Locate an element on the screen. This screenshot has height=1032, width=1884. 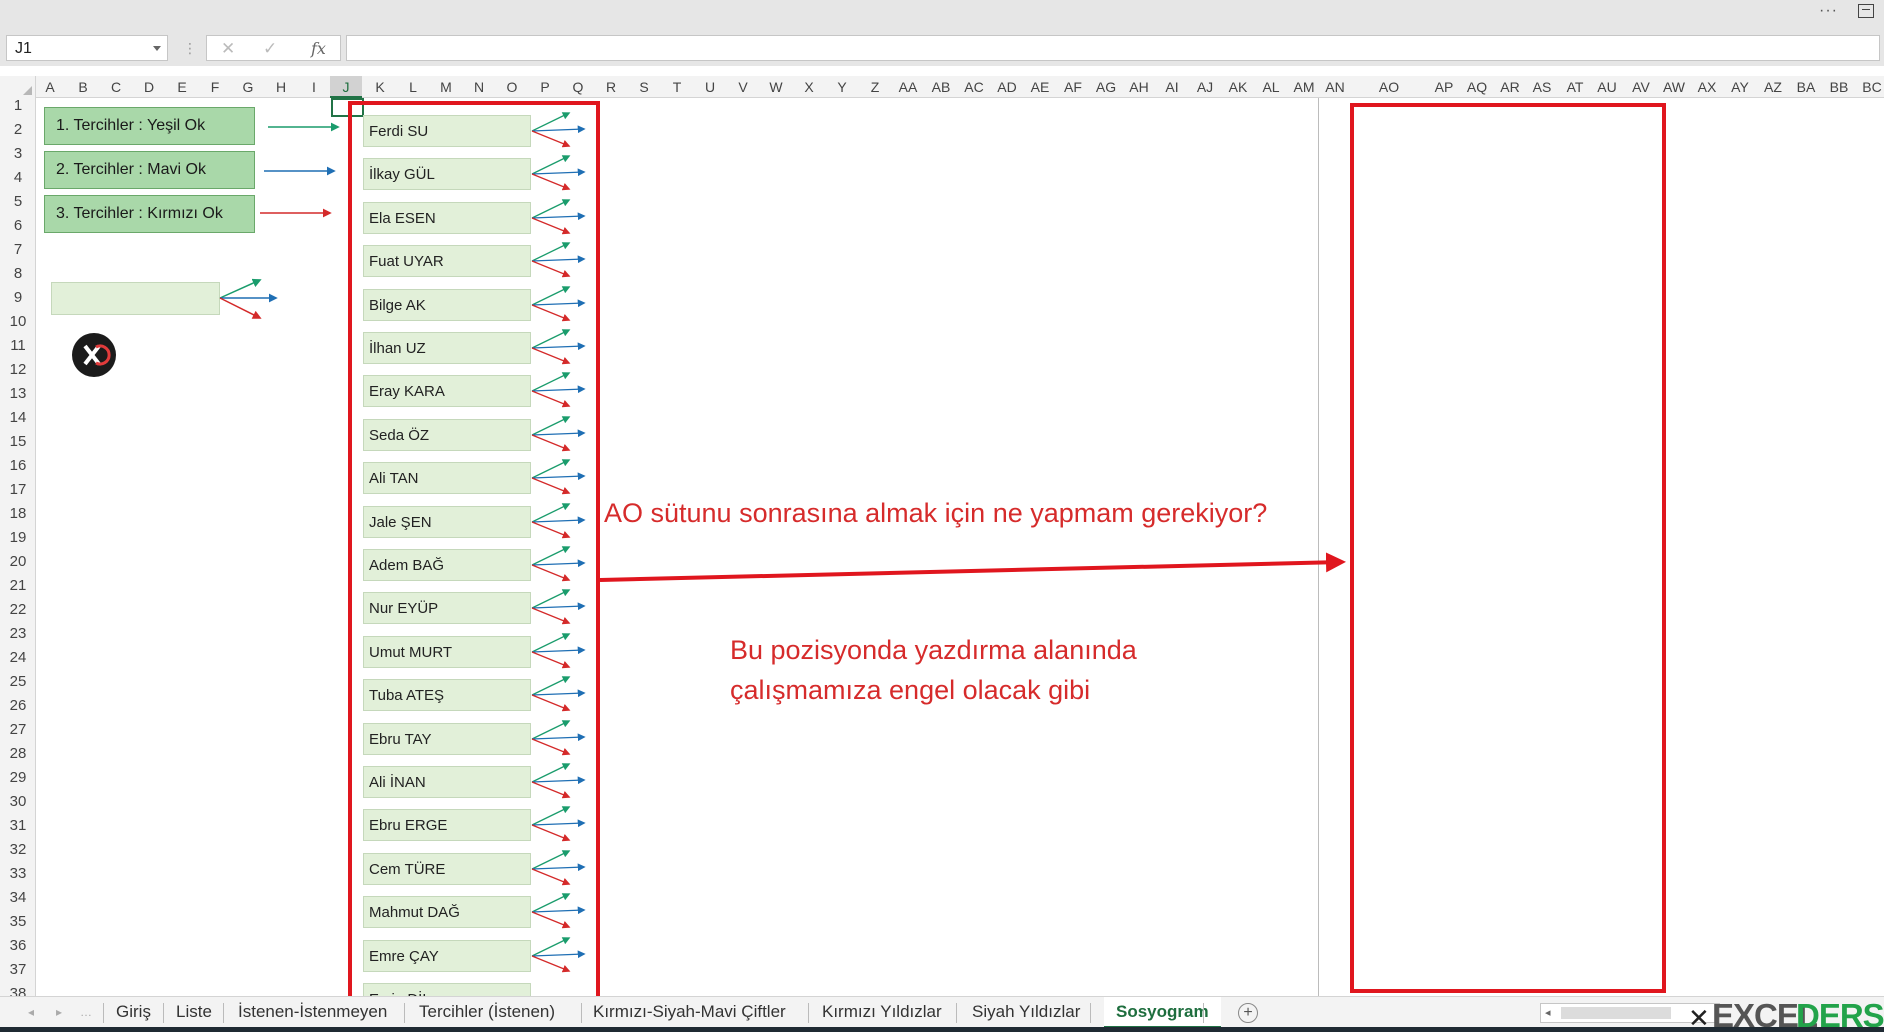
formula-input is located at coordinates (1113, 48).